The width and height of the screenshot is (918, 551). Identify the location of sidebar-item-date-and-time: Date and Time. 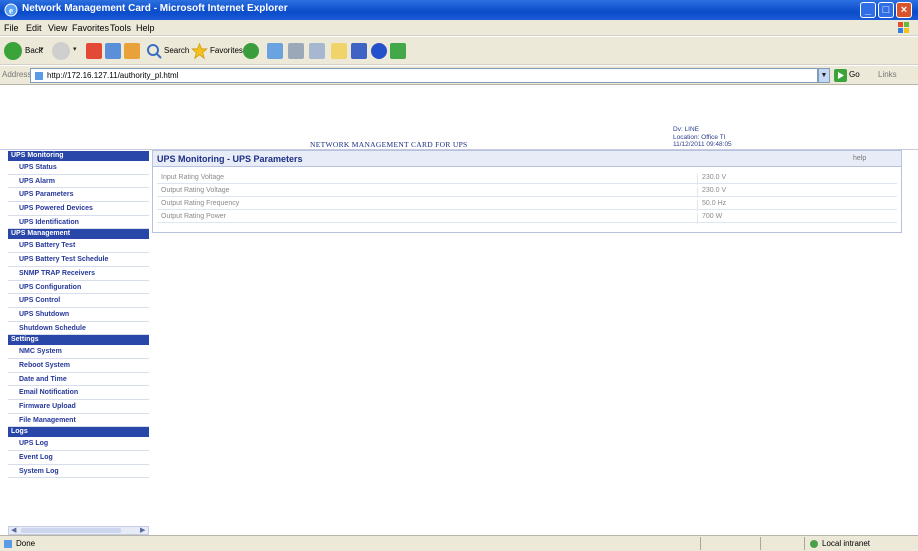
(78, 379).